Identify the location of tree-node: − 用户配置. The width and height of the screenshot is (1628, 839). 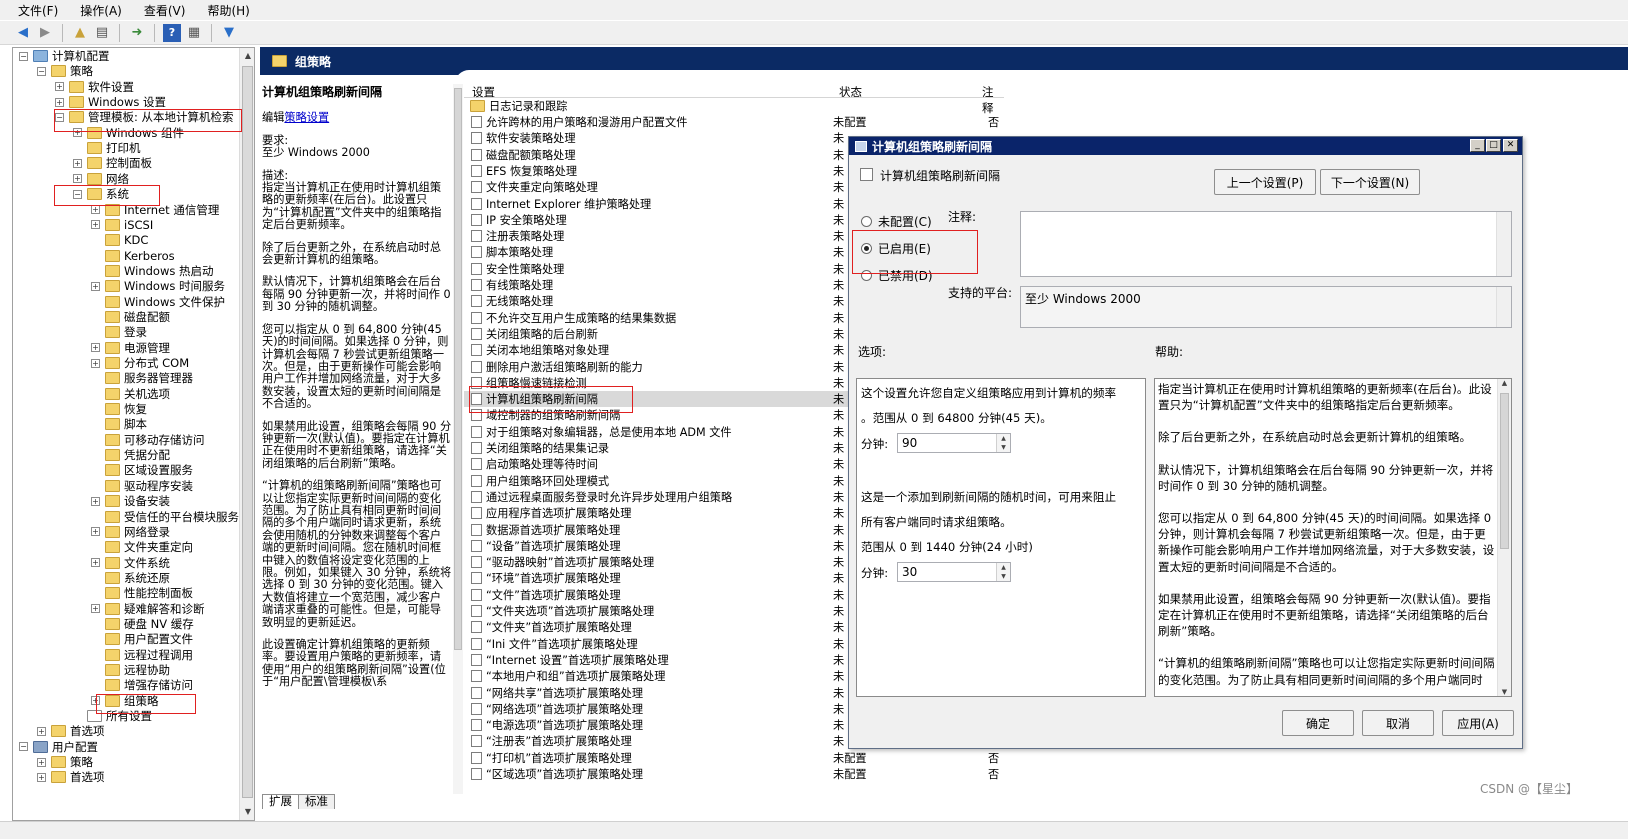
(58, 747).